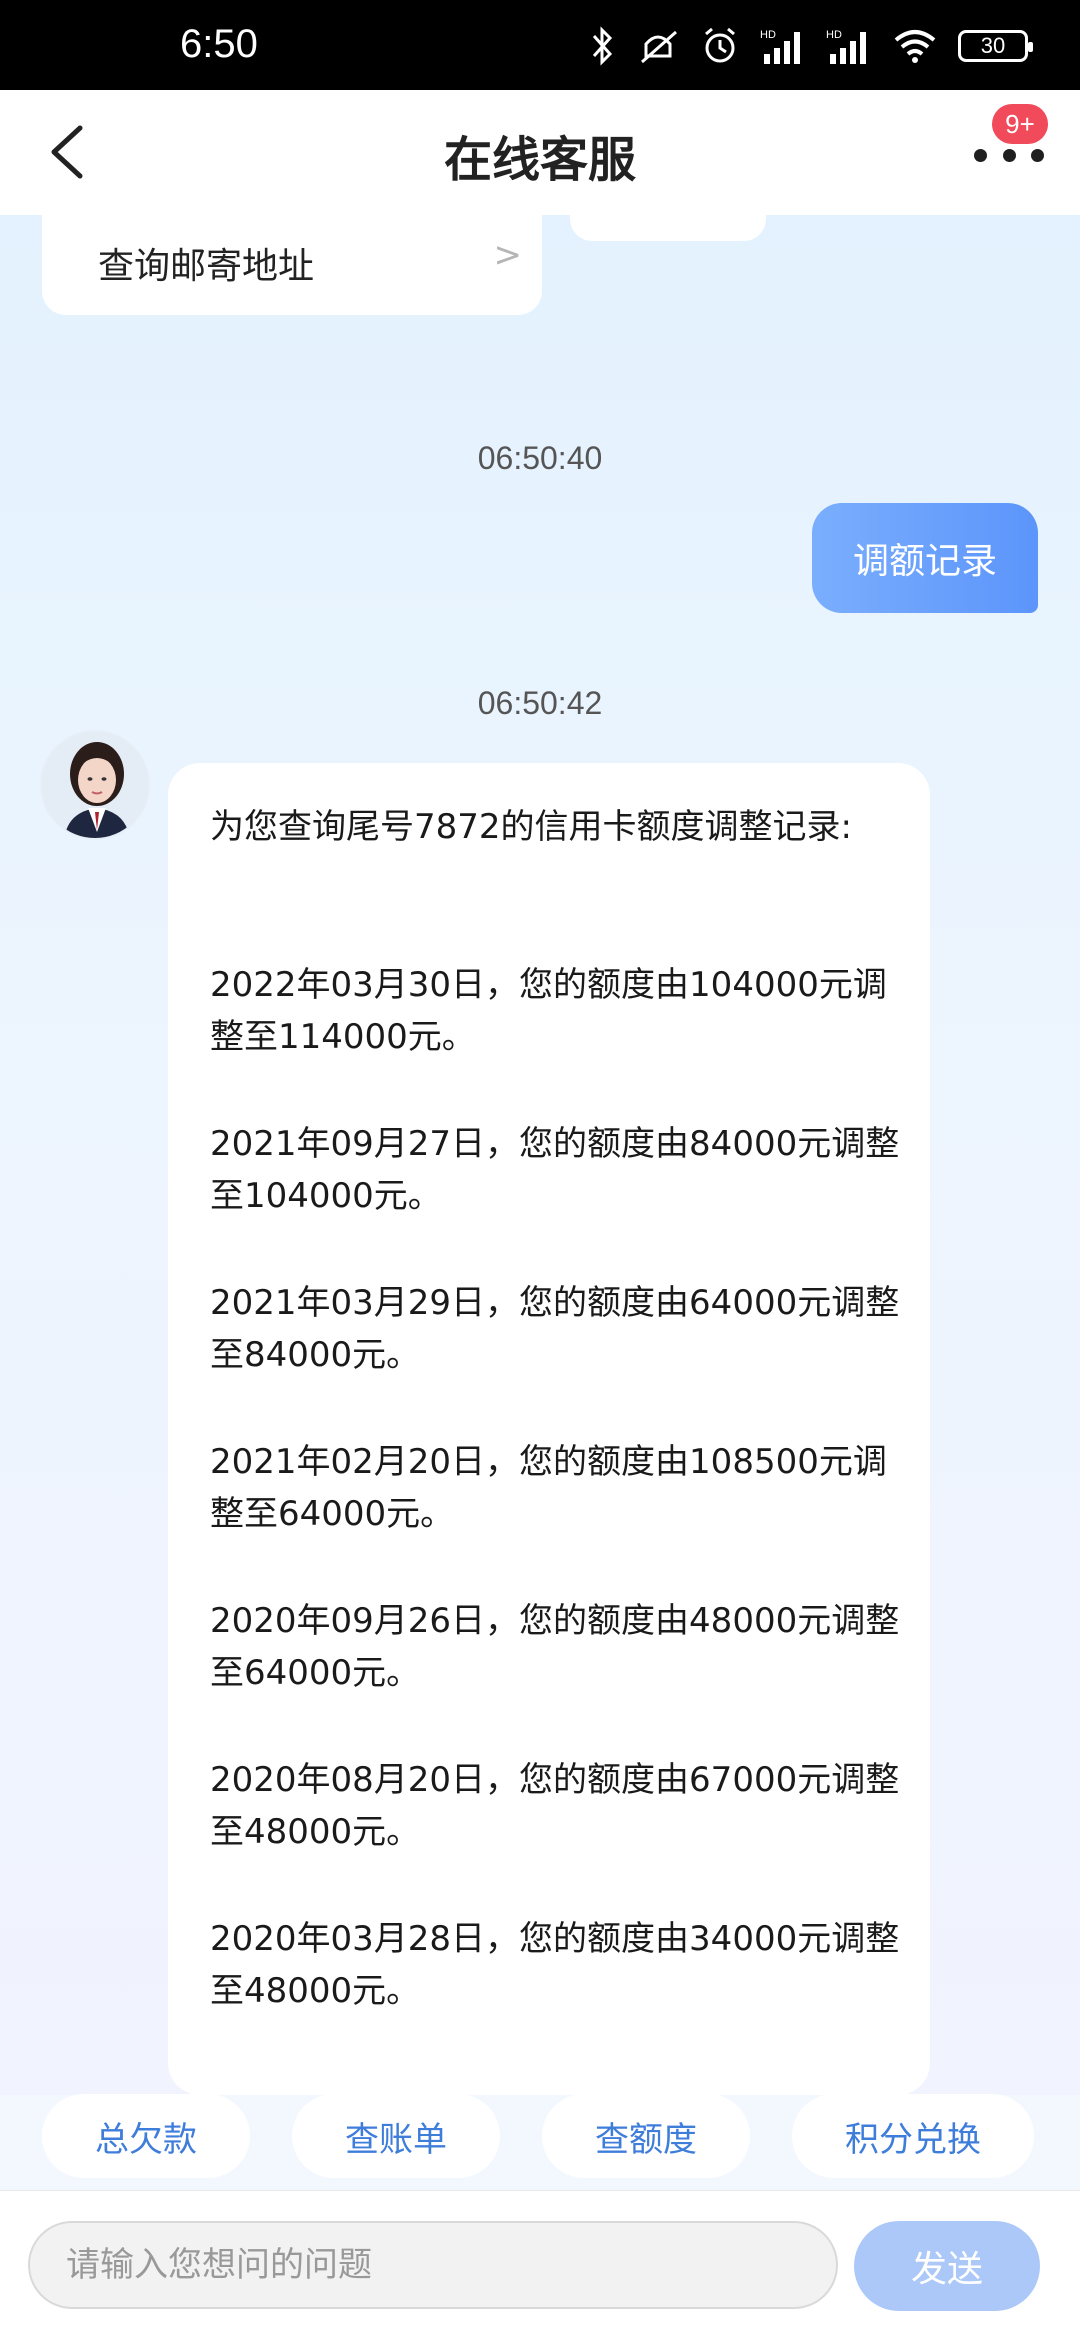  What do you see at coordinates (146, 2136) in the screenshot?
I see `quick-action-total-debt: 总欠款` at bounding box center [146, 2136].